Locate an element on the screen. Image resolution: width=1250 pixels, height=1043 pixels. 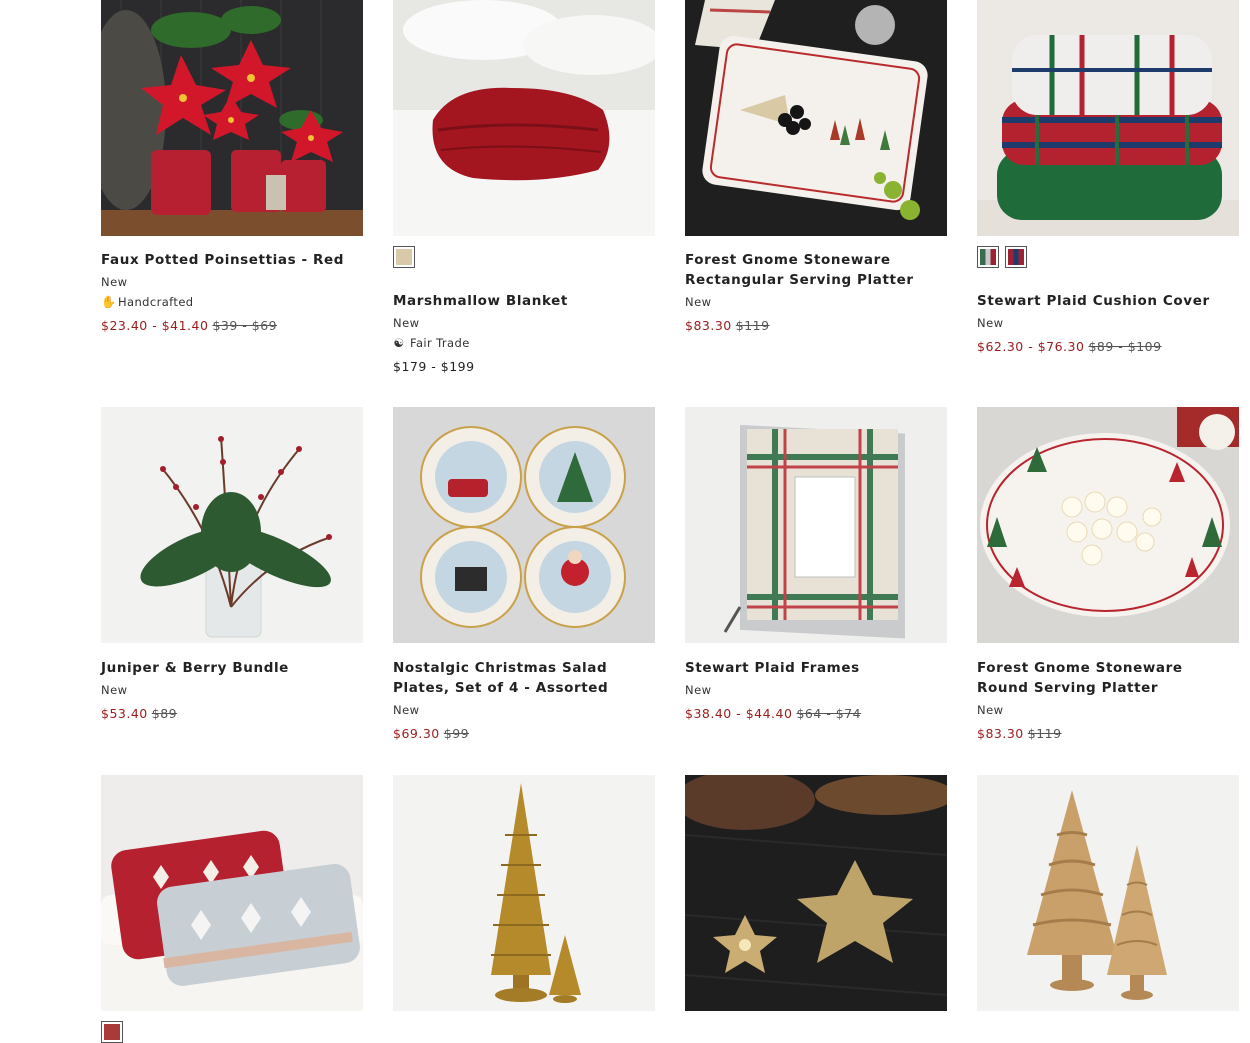
sale-price: $53.40 is located at coordinates (124, 713).